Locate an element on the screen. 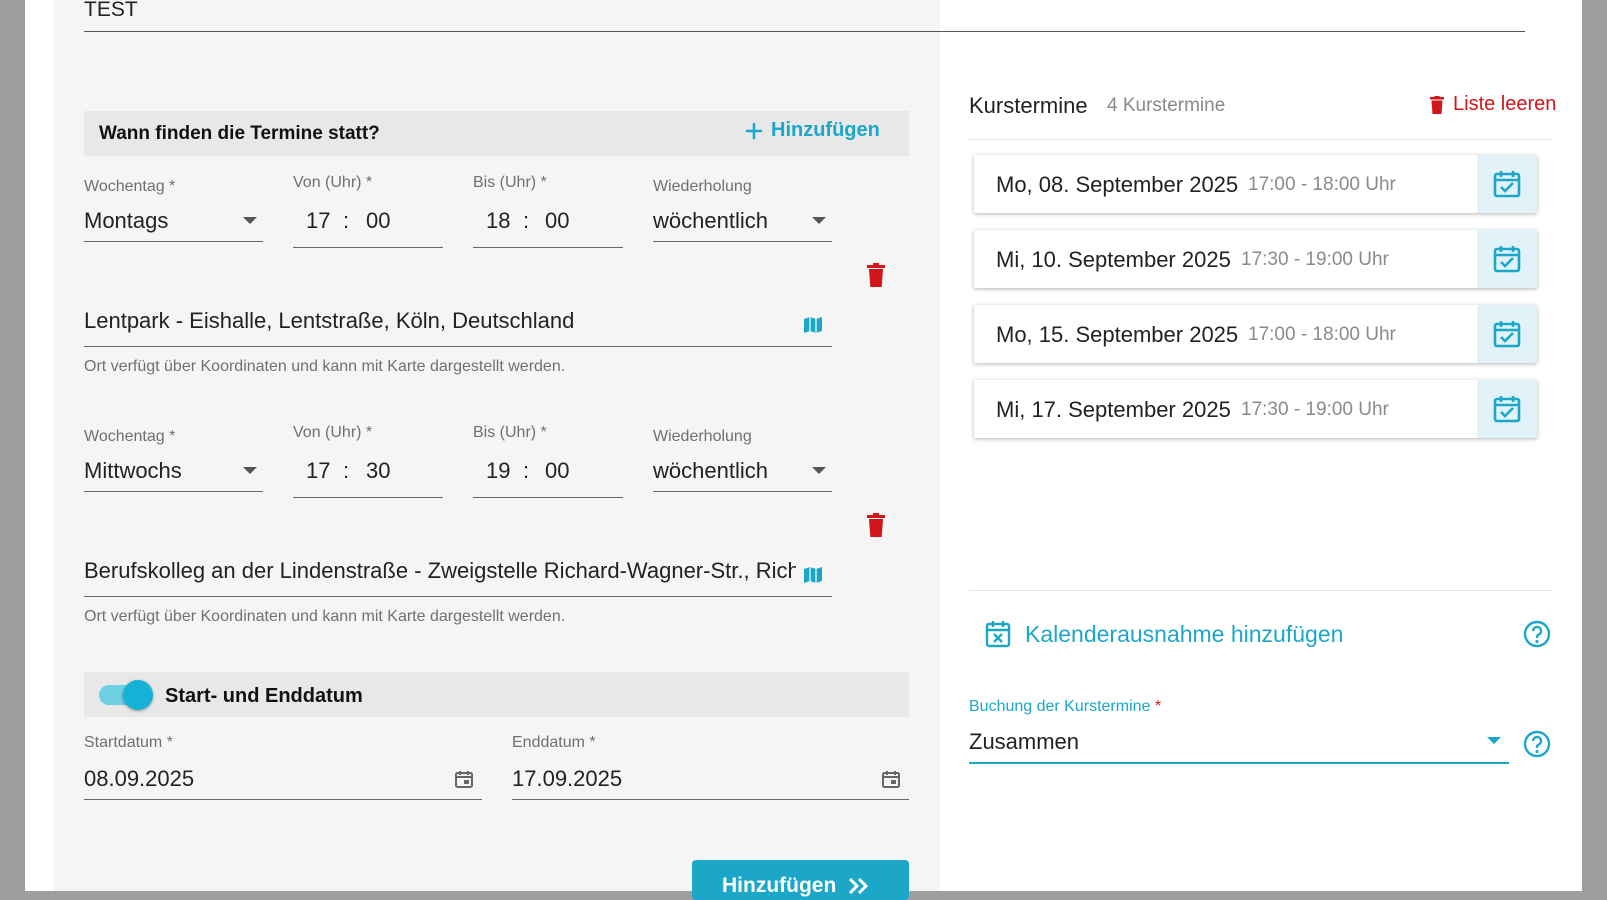 This screenshot has height=900, width=1607. double-chevron-right-icon is located at coordinates (859, 886).